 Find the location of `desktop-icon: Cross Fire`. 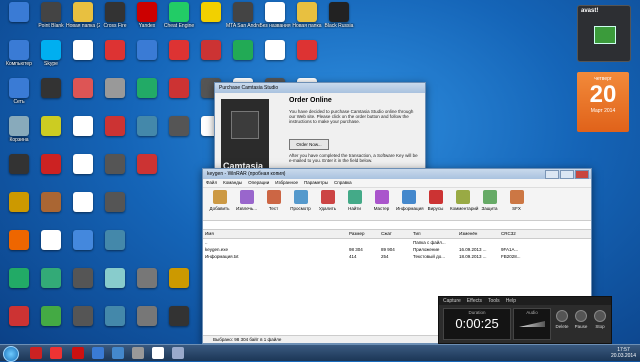

desktop-icon: Cross Fire is located at coordinates (115, 21).